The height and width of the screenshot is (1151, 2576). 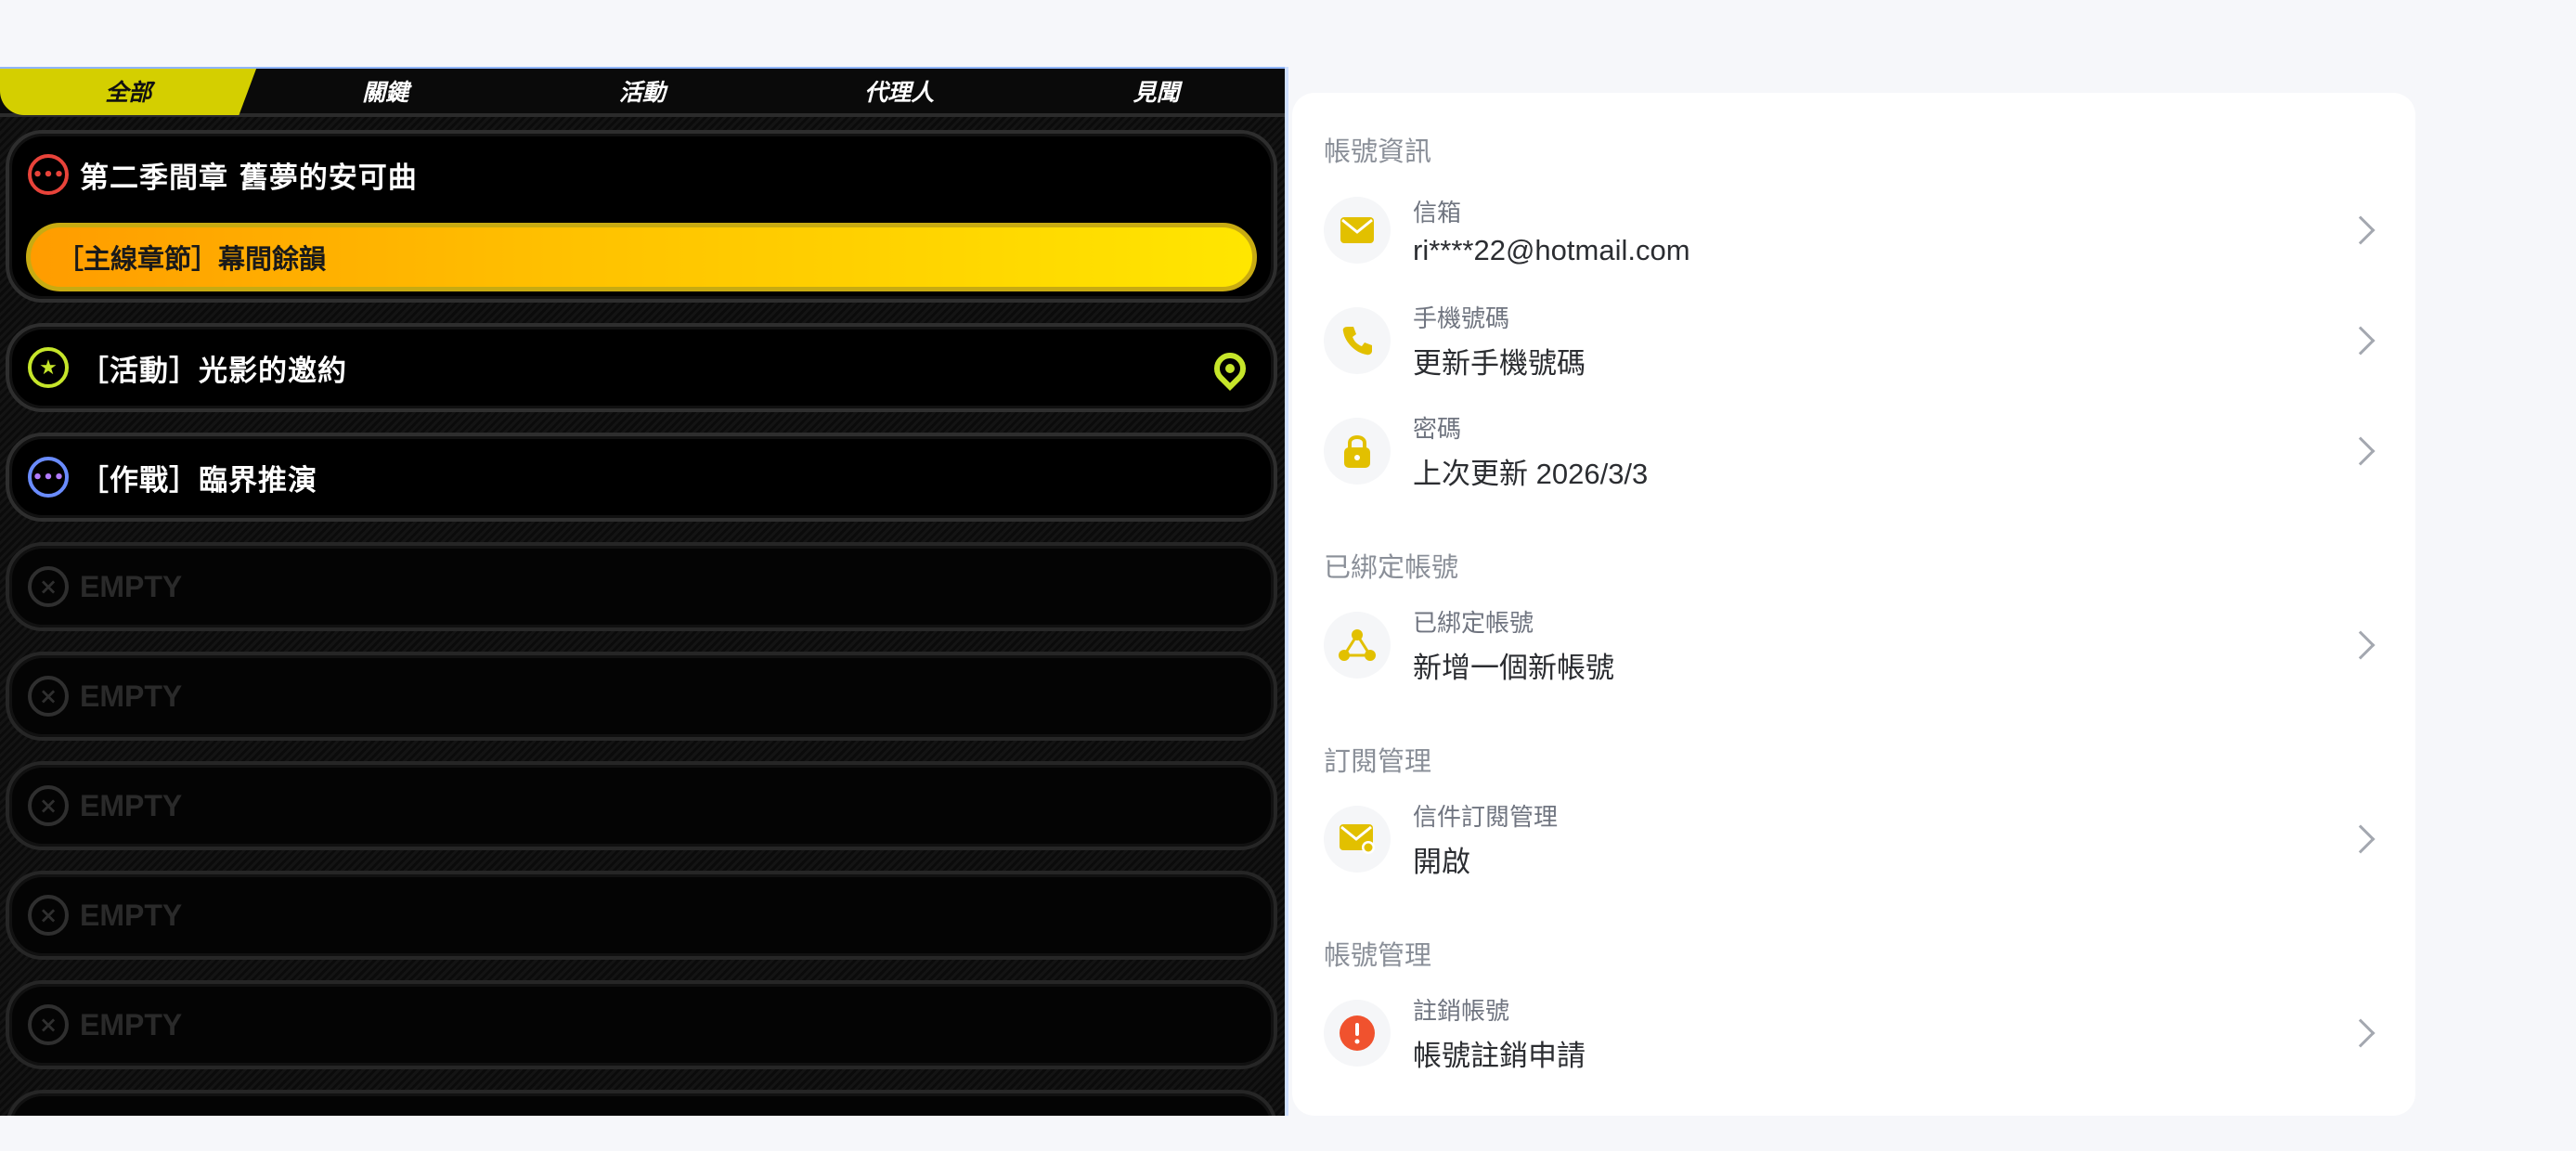 What do you see at coordinates (1391, 568) in the screenshot?
I see `section-title-linked: 已綁定帳號` at bounding box center [1391, 568].